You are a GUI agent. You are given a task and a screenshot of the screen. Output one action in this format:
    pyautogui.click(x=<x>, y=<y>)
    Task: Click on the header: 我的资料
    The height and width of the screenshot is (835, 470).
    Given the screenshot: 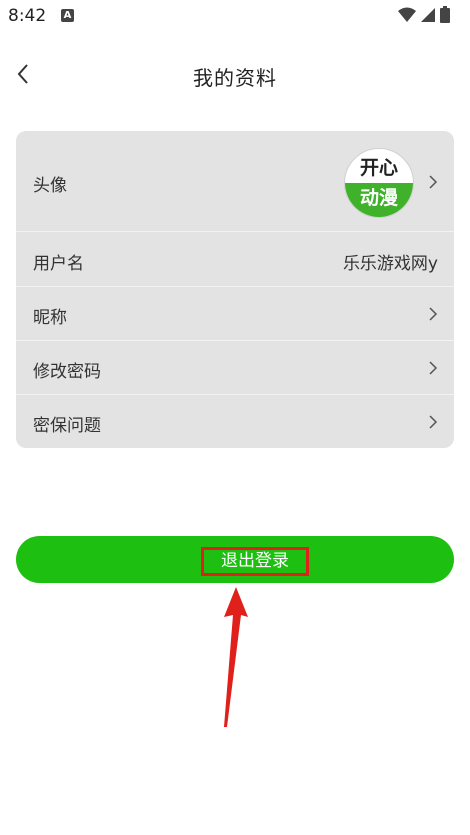 What is the action you would take?
    pyautogui.click(x=235, y=74)
    